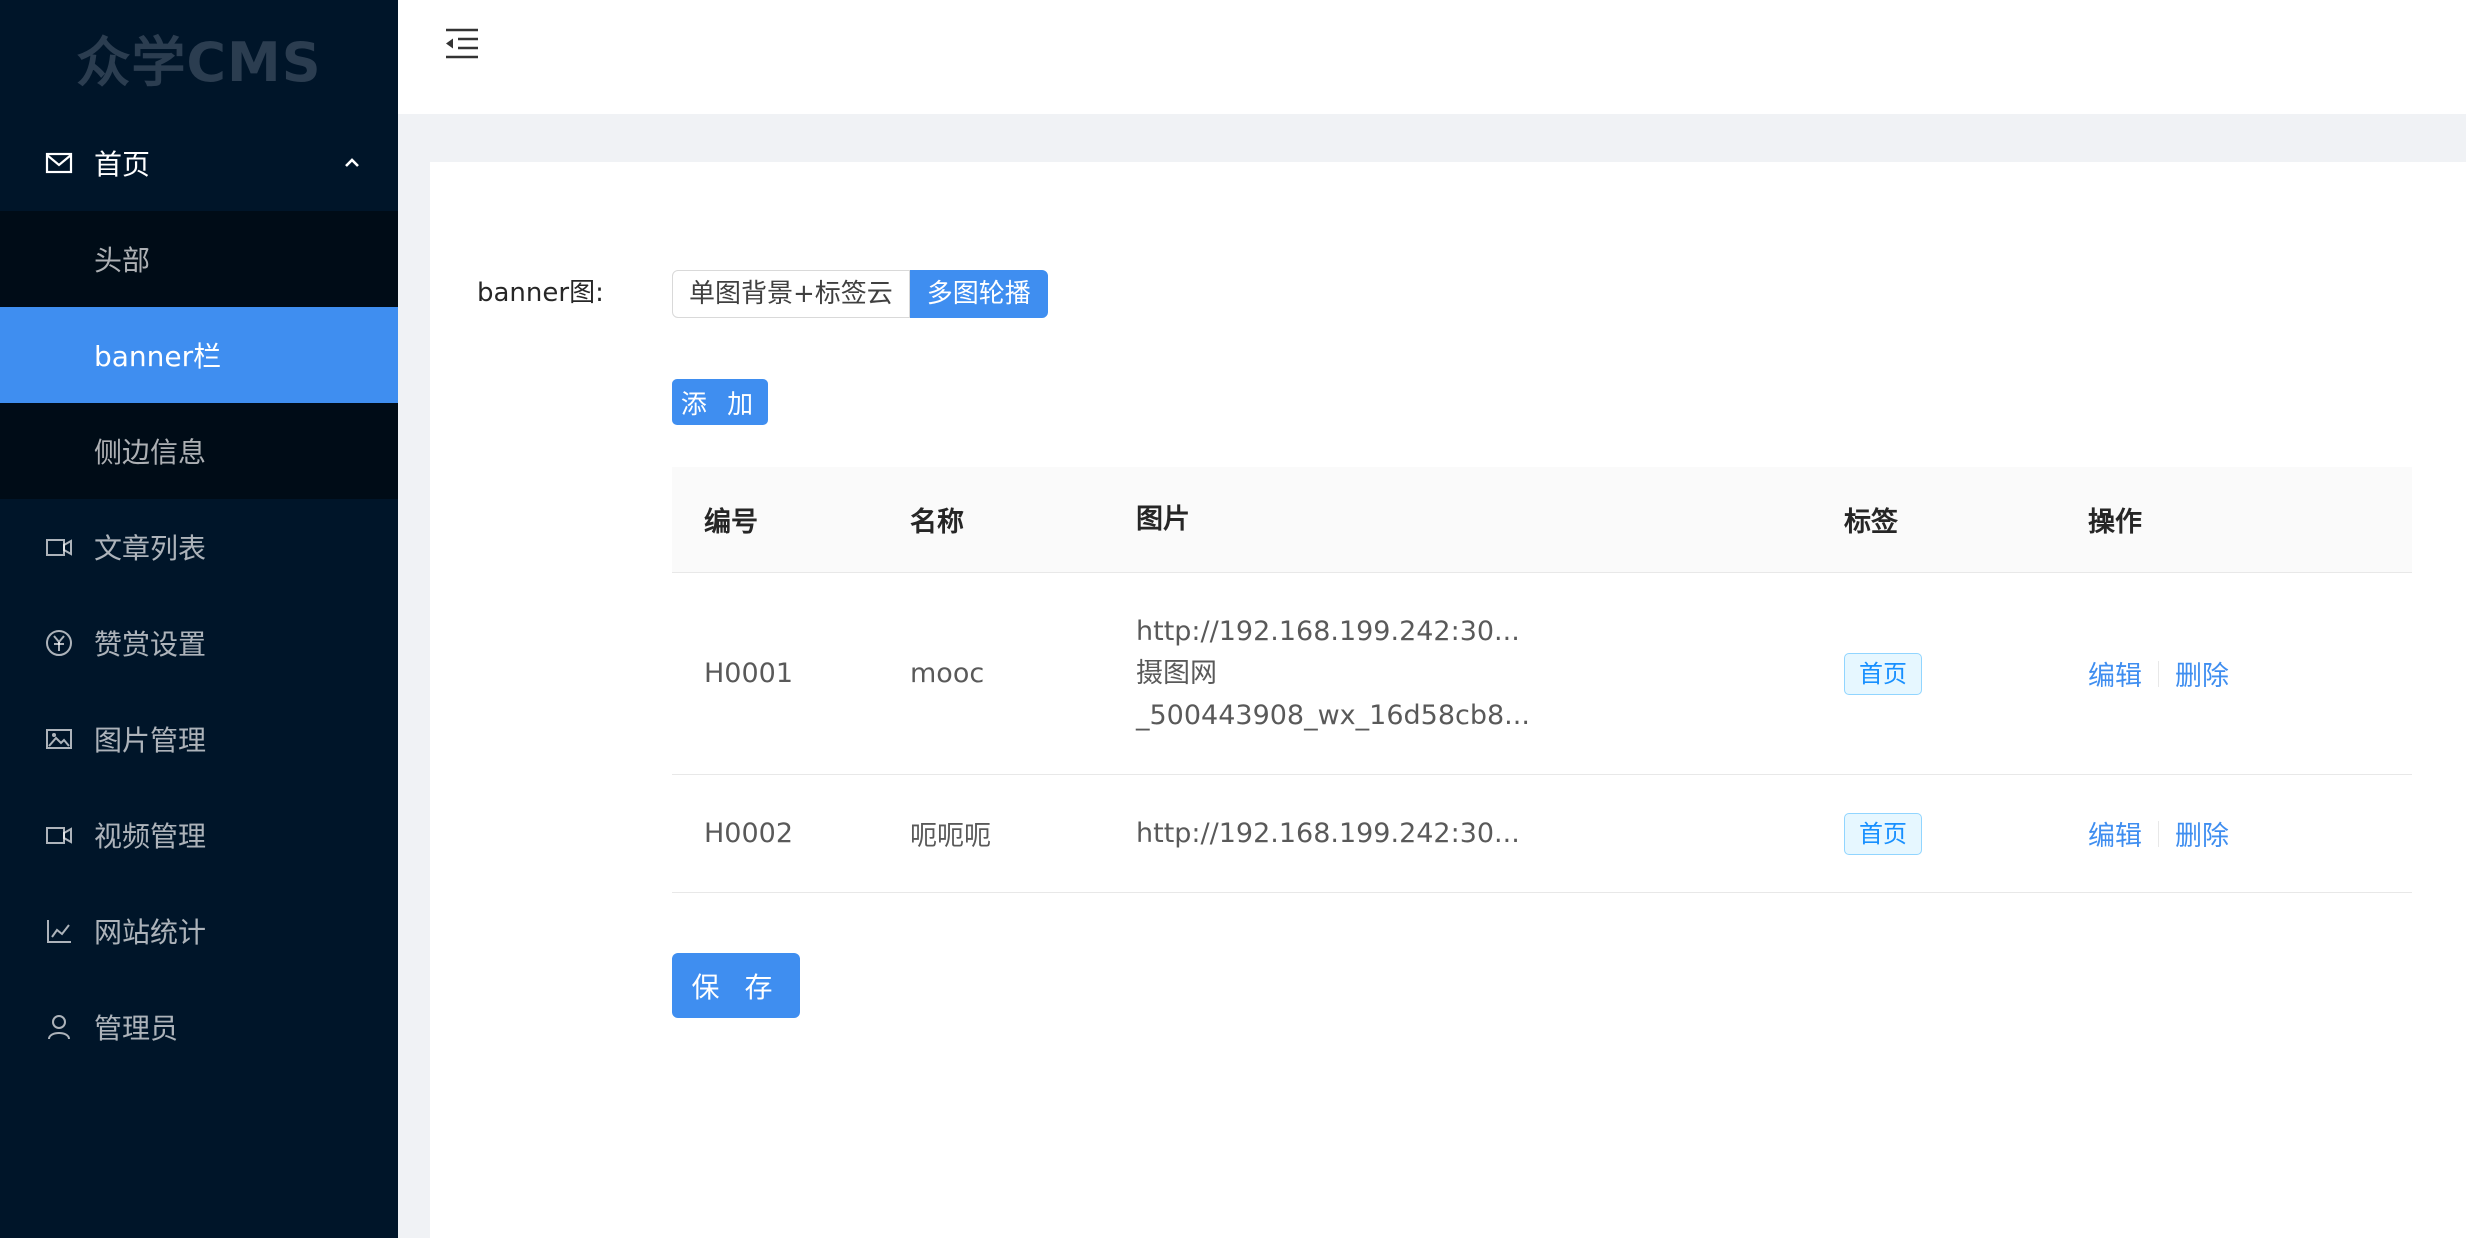 The image size is (2466, 1238). What do you see at coordinates (540, 293) in the screenshot?
I see `banner-type-label: banner图:` at bounding box center [540, 293].